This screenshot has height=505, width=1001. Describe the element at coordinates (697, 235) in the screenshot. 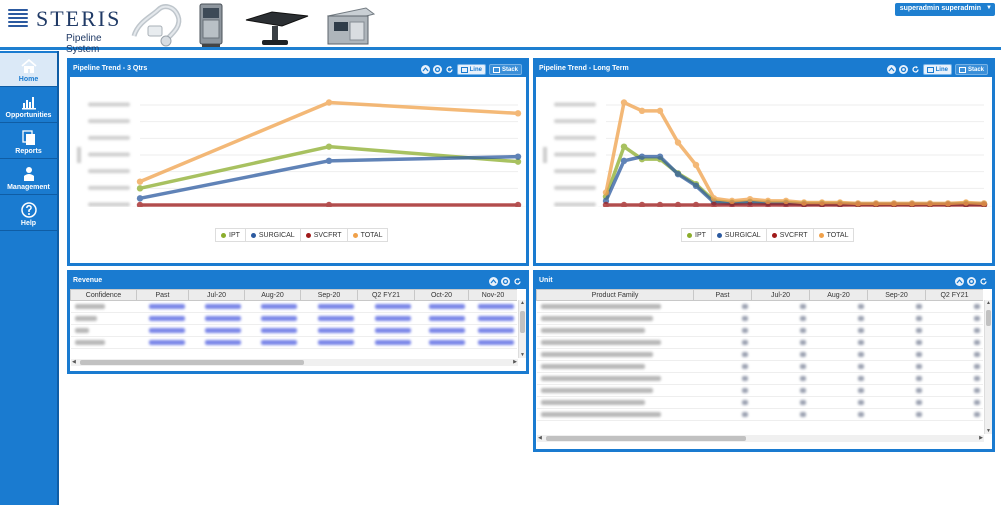

I see `legend-item-ipt: IPT` at that location.